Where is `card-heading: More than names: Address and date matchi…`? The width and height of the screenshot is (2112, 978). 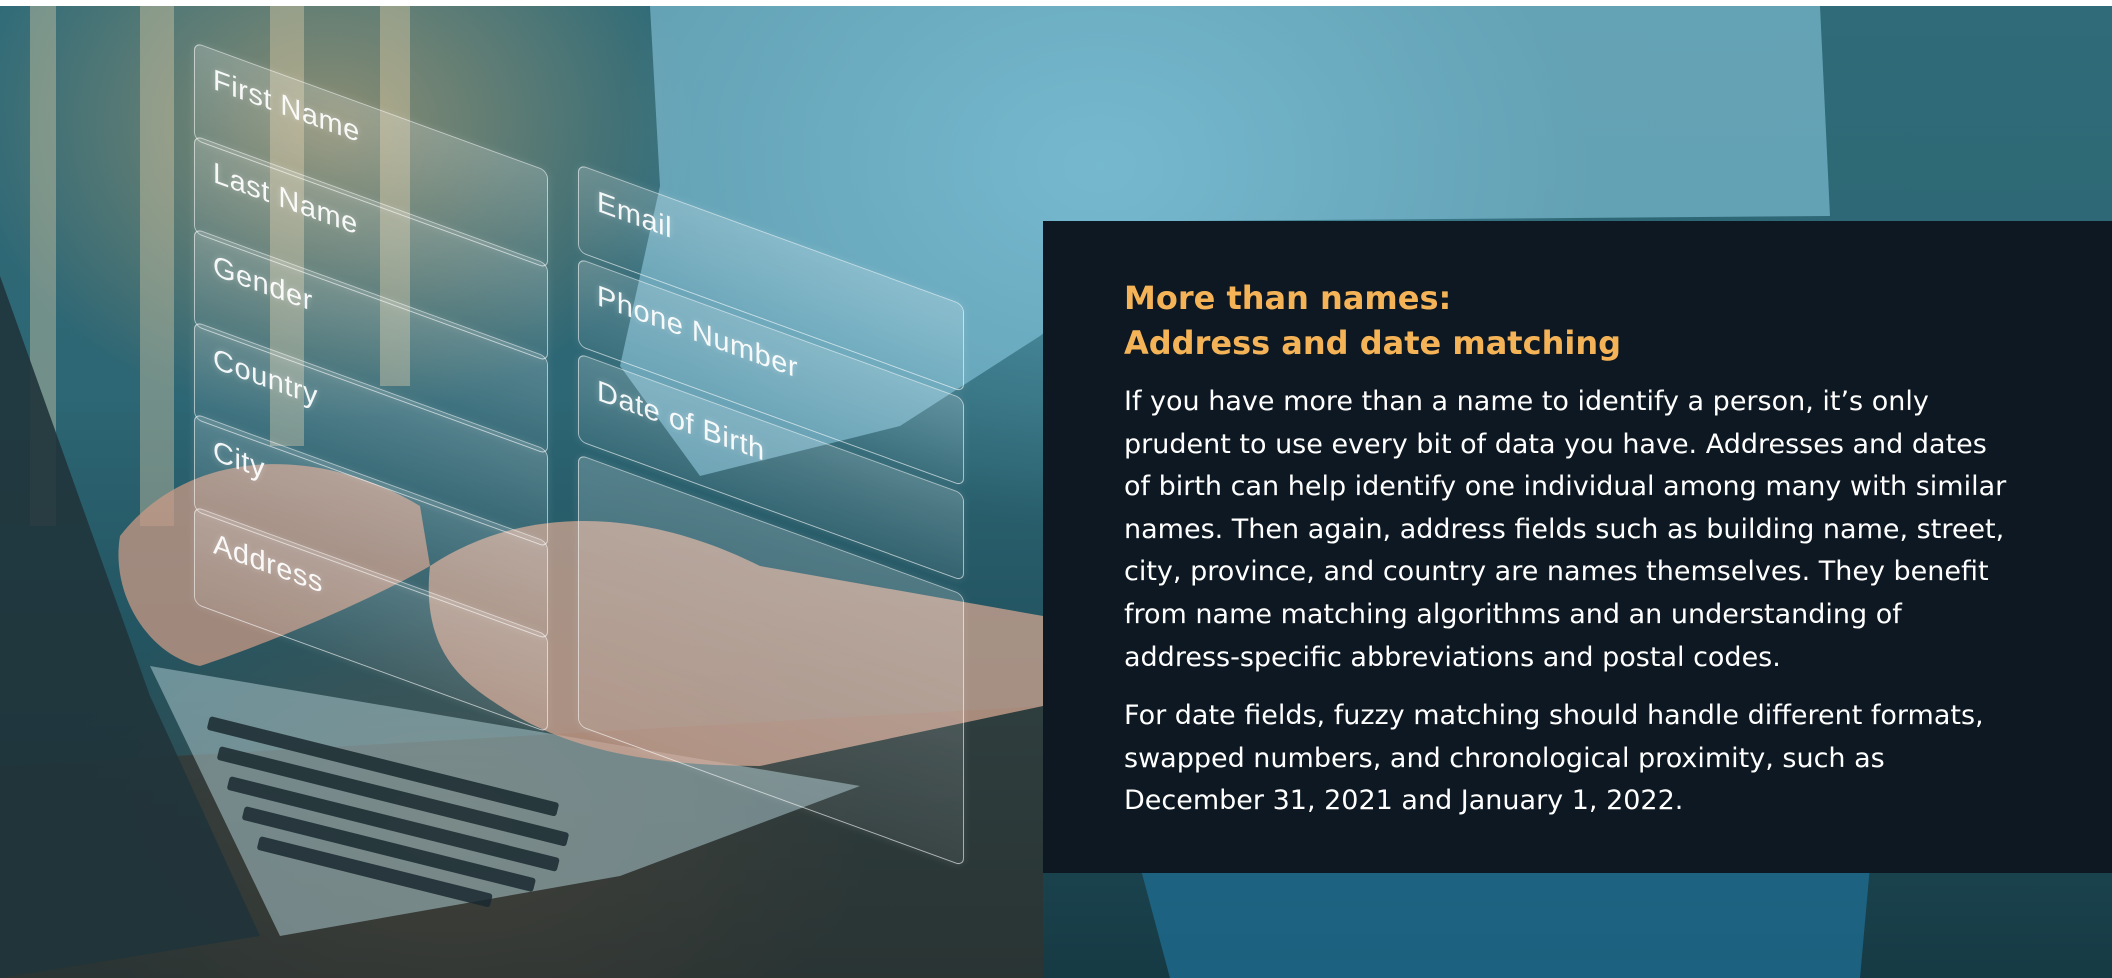
card-heading: More than names: Address and date matchi… is located at coordinates (1568, 321).